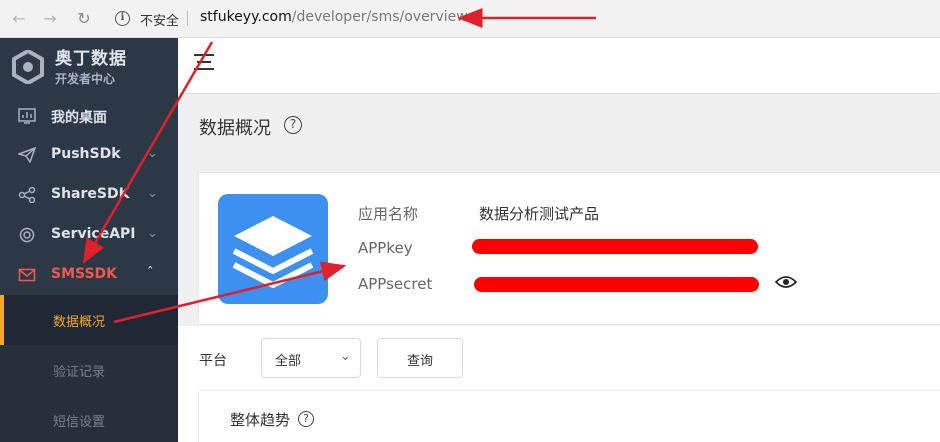 This screenshot has height=442, width=940. I want to click on sidebar-item-label: PushSDk, so click(86, 154).